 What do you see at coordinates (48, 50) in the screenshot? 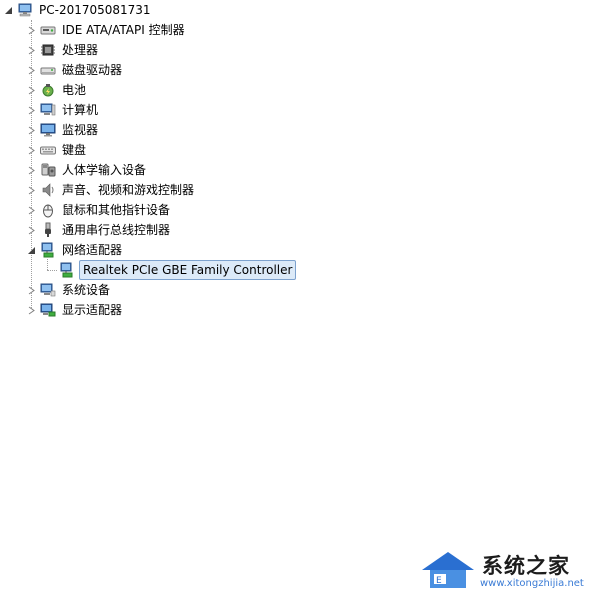
I see `processor-icon` at bounding box center [48, 50].